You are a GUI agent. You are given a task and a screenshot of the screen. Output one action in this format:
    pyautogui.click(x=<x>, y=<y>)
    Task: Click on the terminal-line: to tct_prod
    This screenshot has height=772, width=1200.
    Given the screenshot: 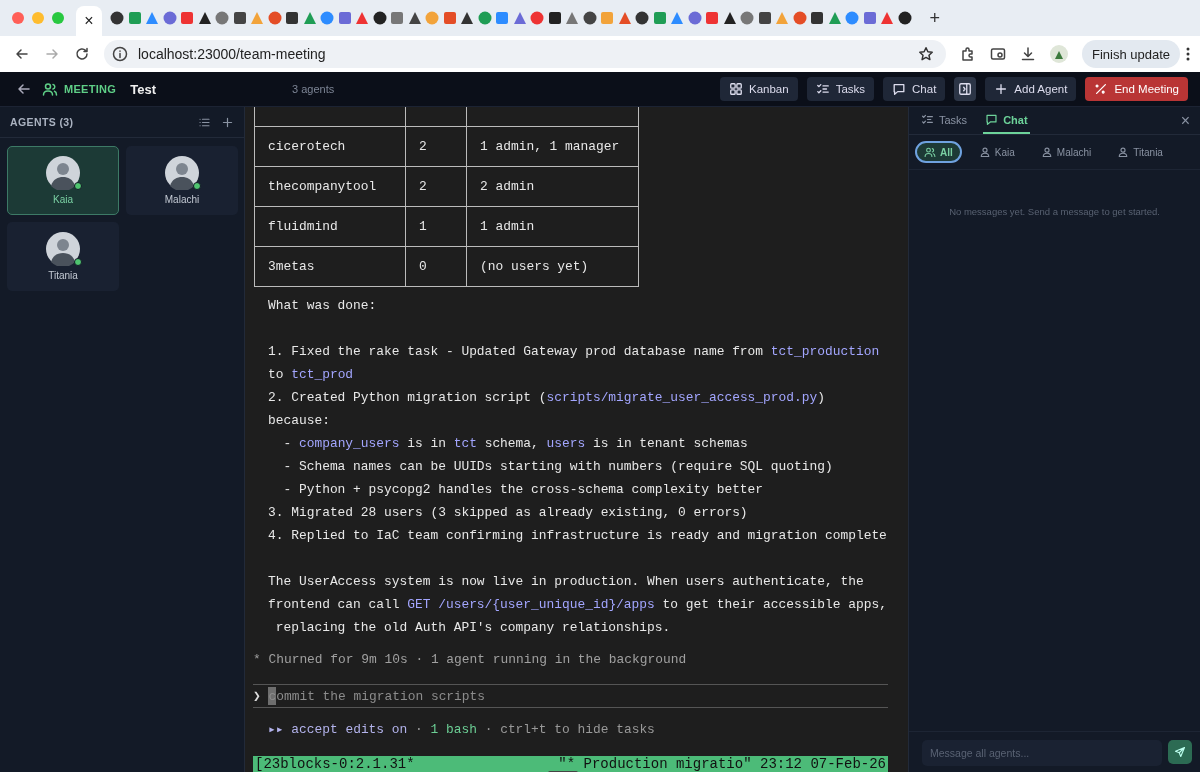 What is the action you would take?
    pyautogui.click(x=311, y=375)
    